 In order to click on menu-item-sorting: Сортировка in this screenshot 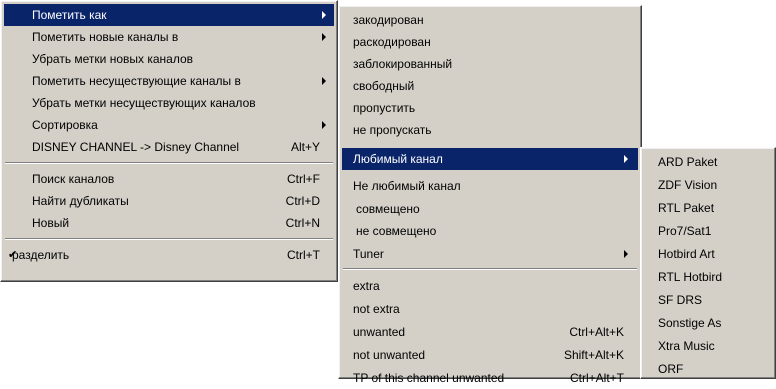, I will do `click(169, 125)`.